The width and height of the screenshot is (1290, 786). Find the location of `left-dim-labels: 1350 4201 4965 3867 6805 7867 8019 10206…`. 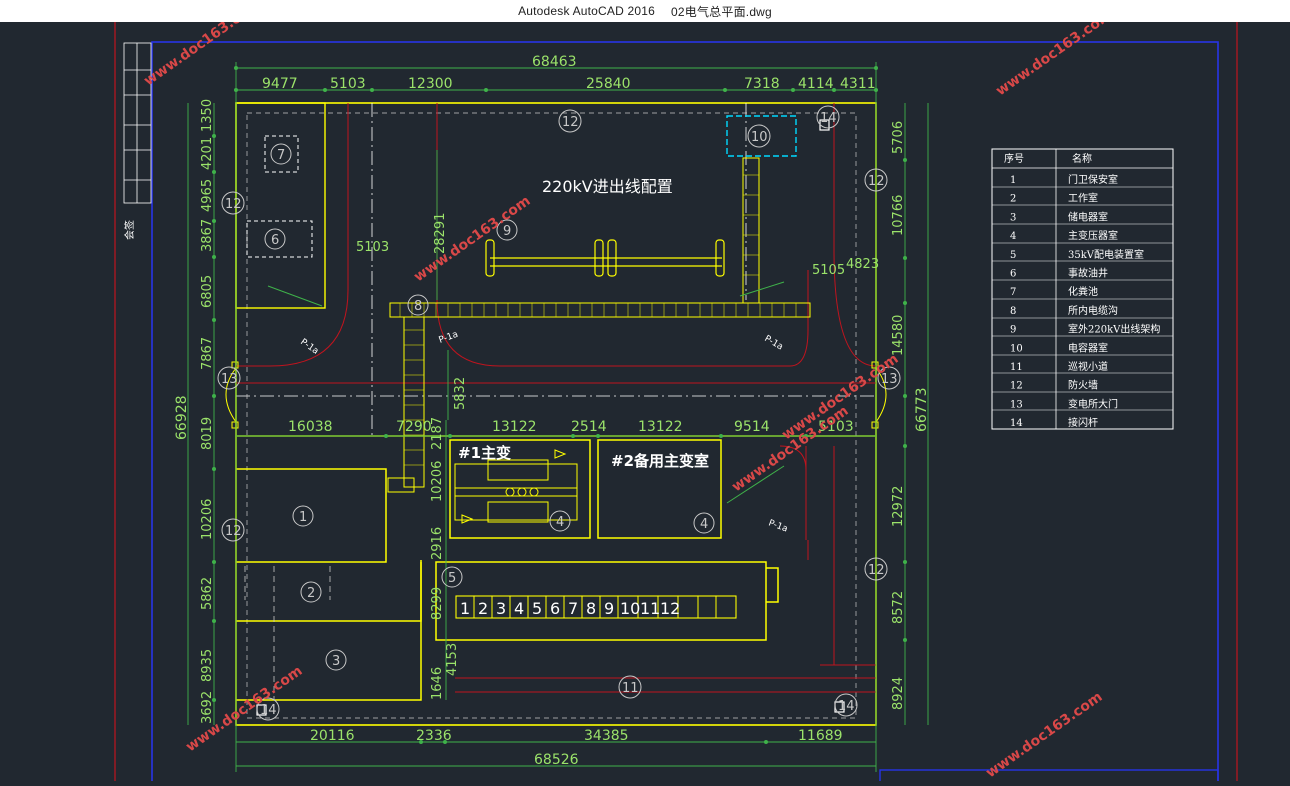

left-dim-labels: 1350 4201 4965 3867 6805 7867 8019 10206… is located at coordinates (194, 411).